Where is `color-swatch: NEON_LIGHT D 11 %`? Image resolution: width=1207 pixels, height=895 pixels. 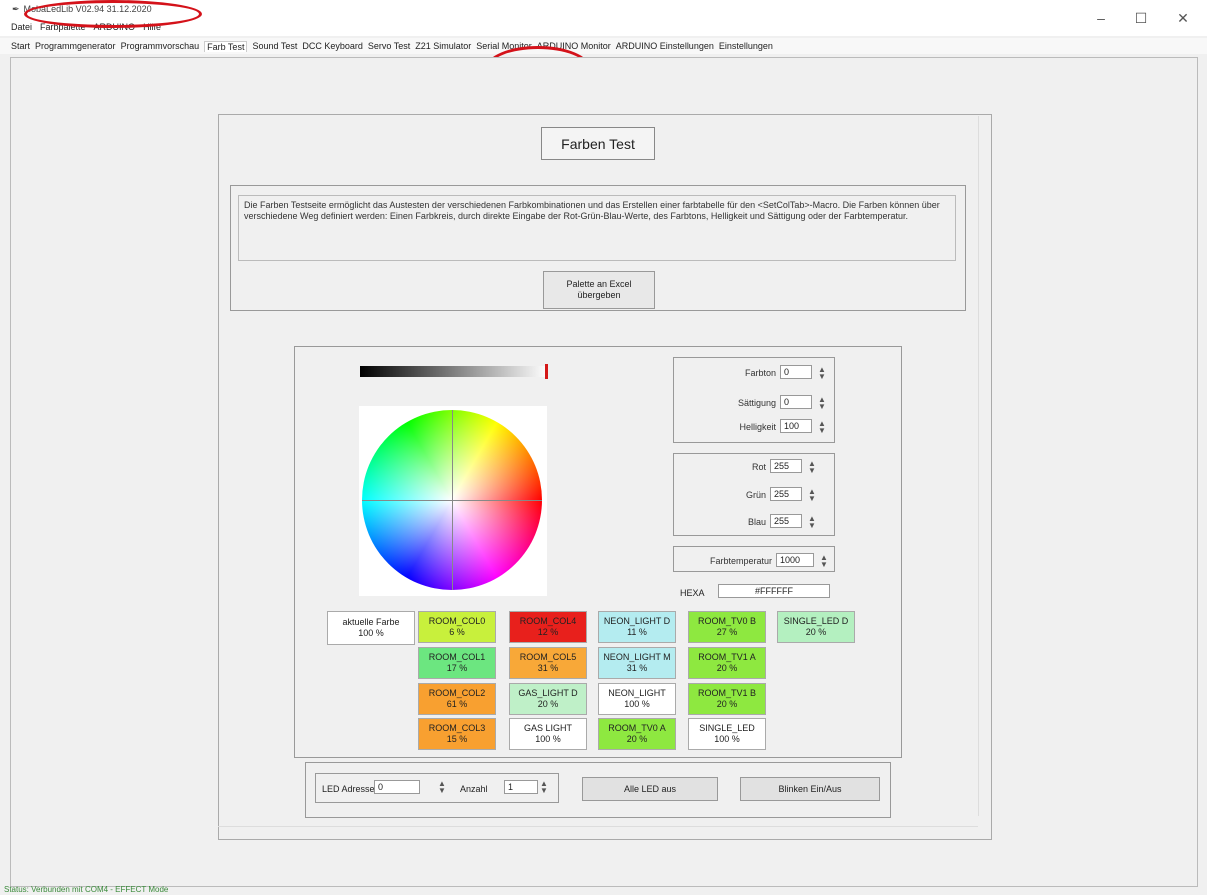
color-swatch: NEON_LIGHT D 11 % is located at coordinates (637, 627).